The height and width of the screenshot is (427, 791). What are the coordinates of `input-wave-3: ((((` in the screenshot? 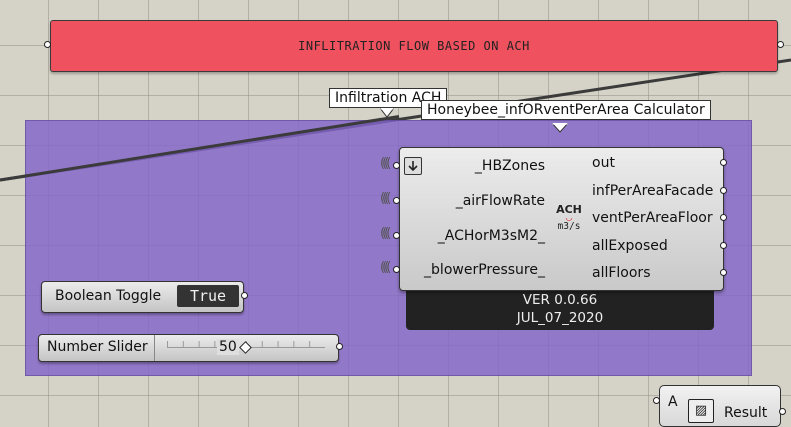 It's located at (385, 233).